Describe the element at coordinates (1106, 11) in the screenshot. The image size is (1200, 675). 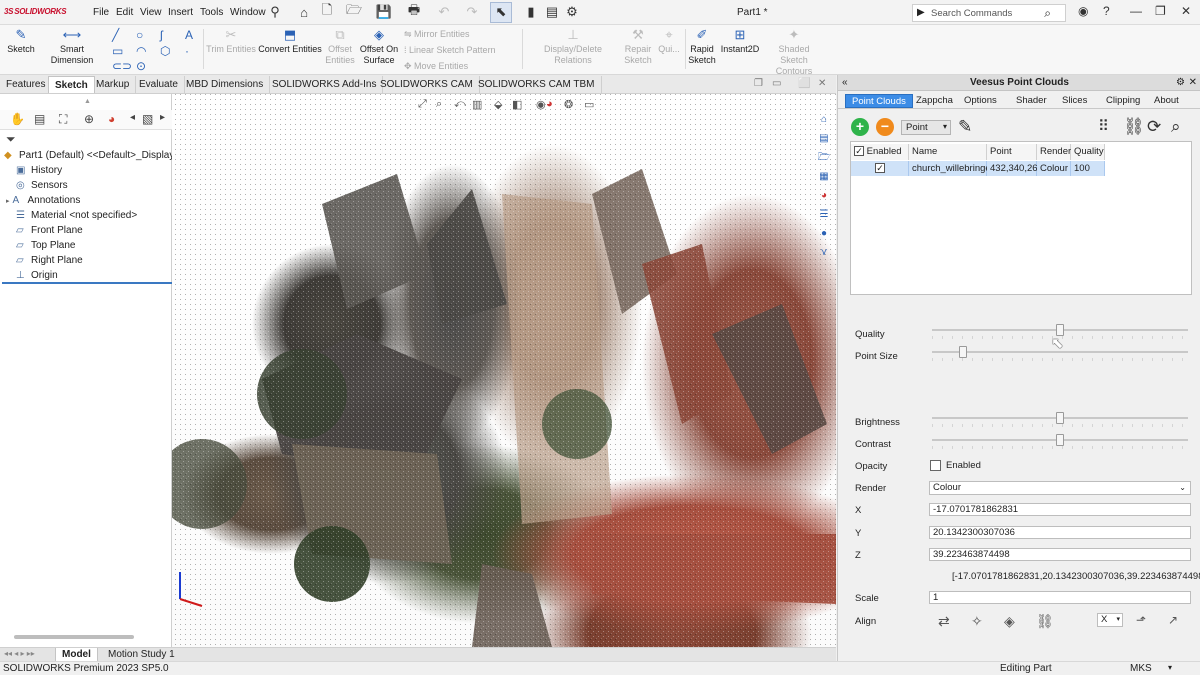
I see `help-icon: ?` at that location.